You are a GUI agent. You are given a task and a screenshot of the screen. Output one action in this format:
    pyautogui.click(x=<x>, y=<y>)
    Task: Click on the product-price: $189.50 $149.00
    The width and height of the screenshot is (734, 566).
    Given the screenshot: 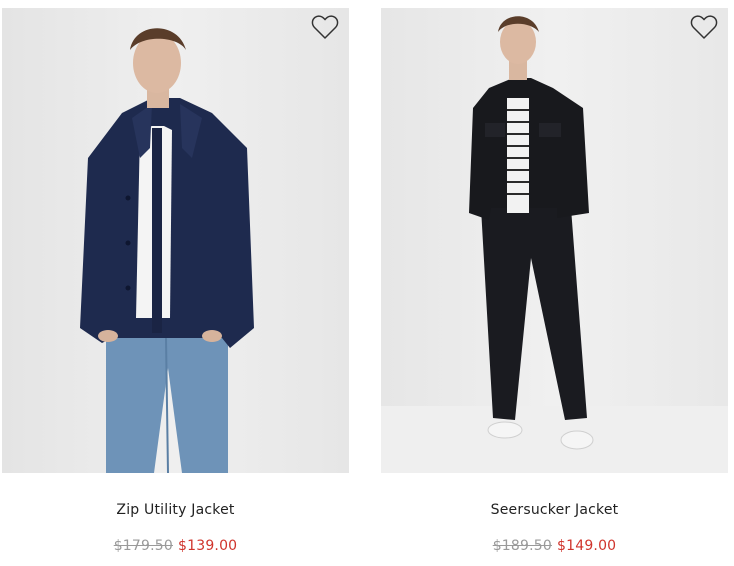 What is the action you would take?
    pyautogui.click(x=554, y=546)
    